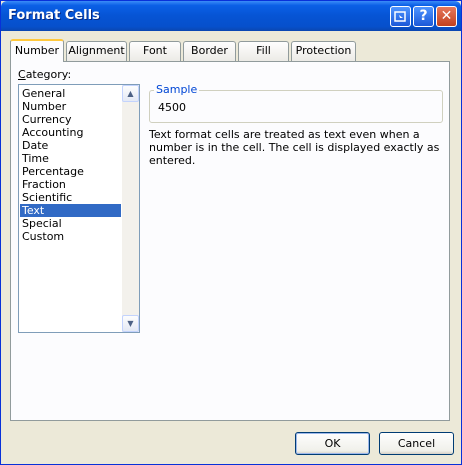 The width and height of the screenshot is (462, 465). I want to click on scroll-up-icon: ▲, so click(130, 93).